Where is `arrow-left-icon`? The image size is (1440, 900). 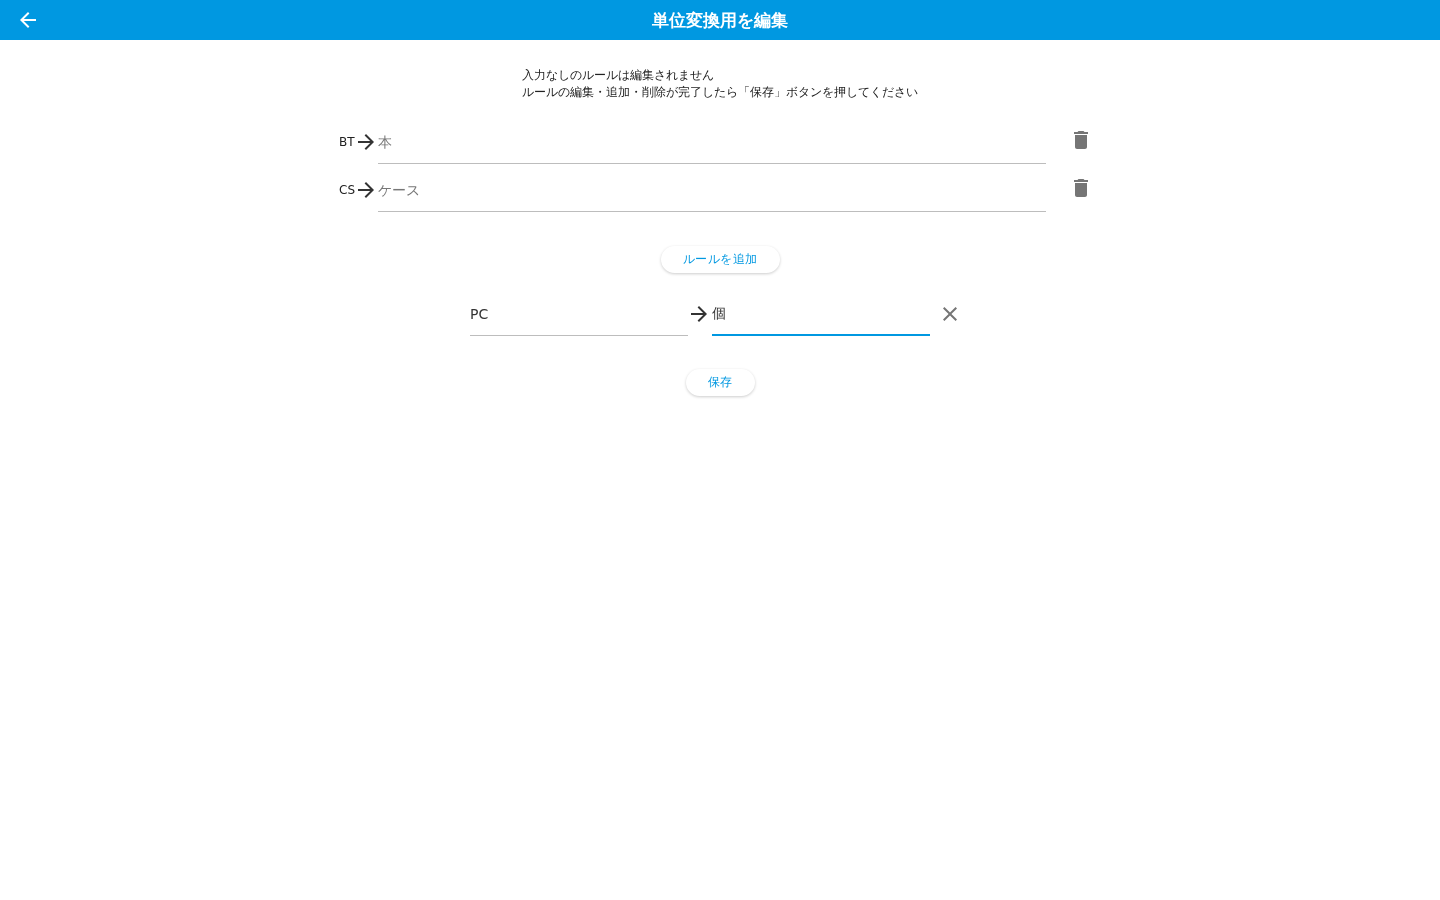 arrow-left-icon is located at coordinates (28, 20).